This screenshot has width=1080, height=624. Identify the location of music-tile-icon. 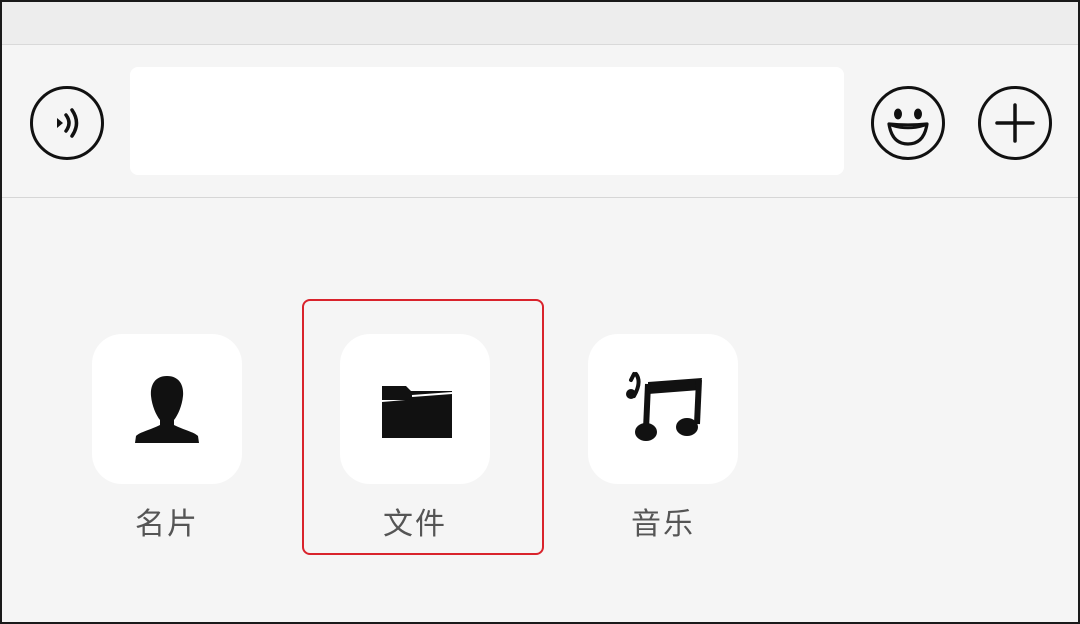
(663, 409).